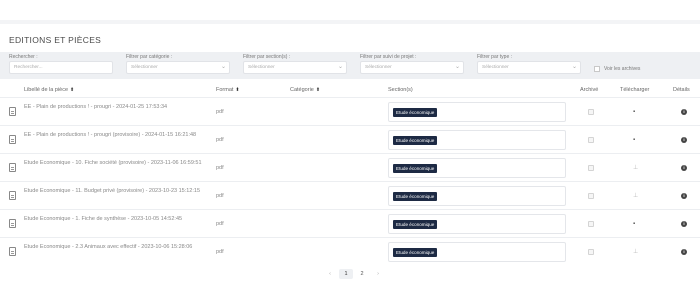  I want to click on column-header-libelle: Libellé de la pièce ⬍, so click(49, 90).